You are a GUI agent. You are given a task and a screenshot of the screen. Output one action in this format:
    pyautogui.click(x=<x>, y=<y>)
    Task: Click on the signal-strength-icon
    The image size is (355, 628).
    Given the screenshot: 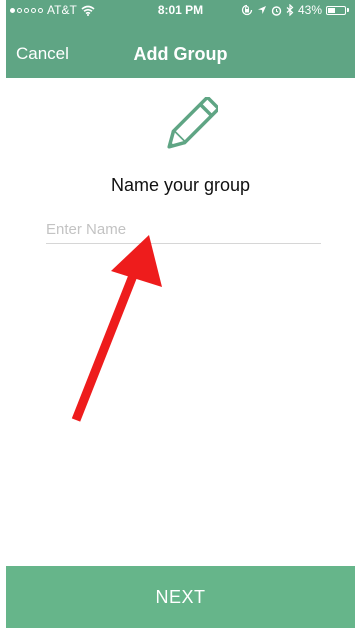 What is the action you would take?
    pyautogui.click(x=26, y=10)
    